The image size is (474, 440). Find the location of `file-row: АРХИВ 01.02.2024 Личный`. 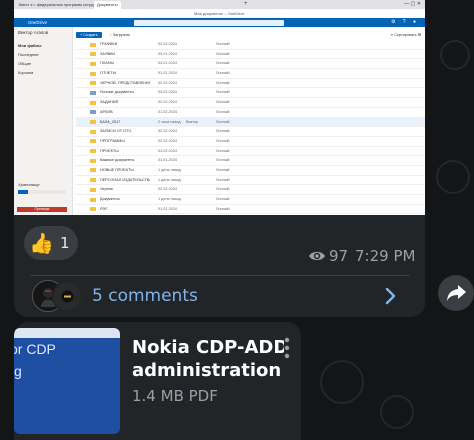

file-row: АРХИВ 01.02.2024 Личный is located at coordinates (250, 113).